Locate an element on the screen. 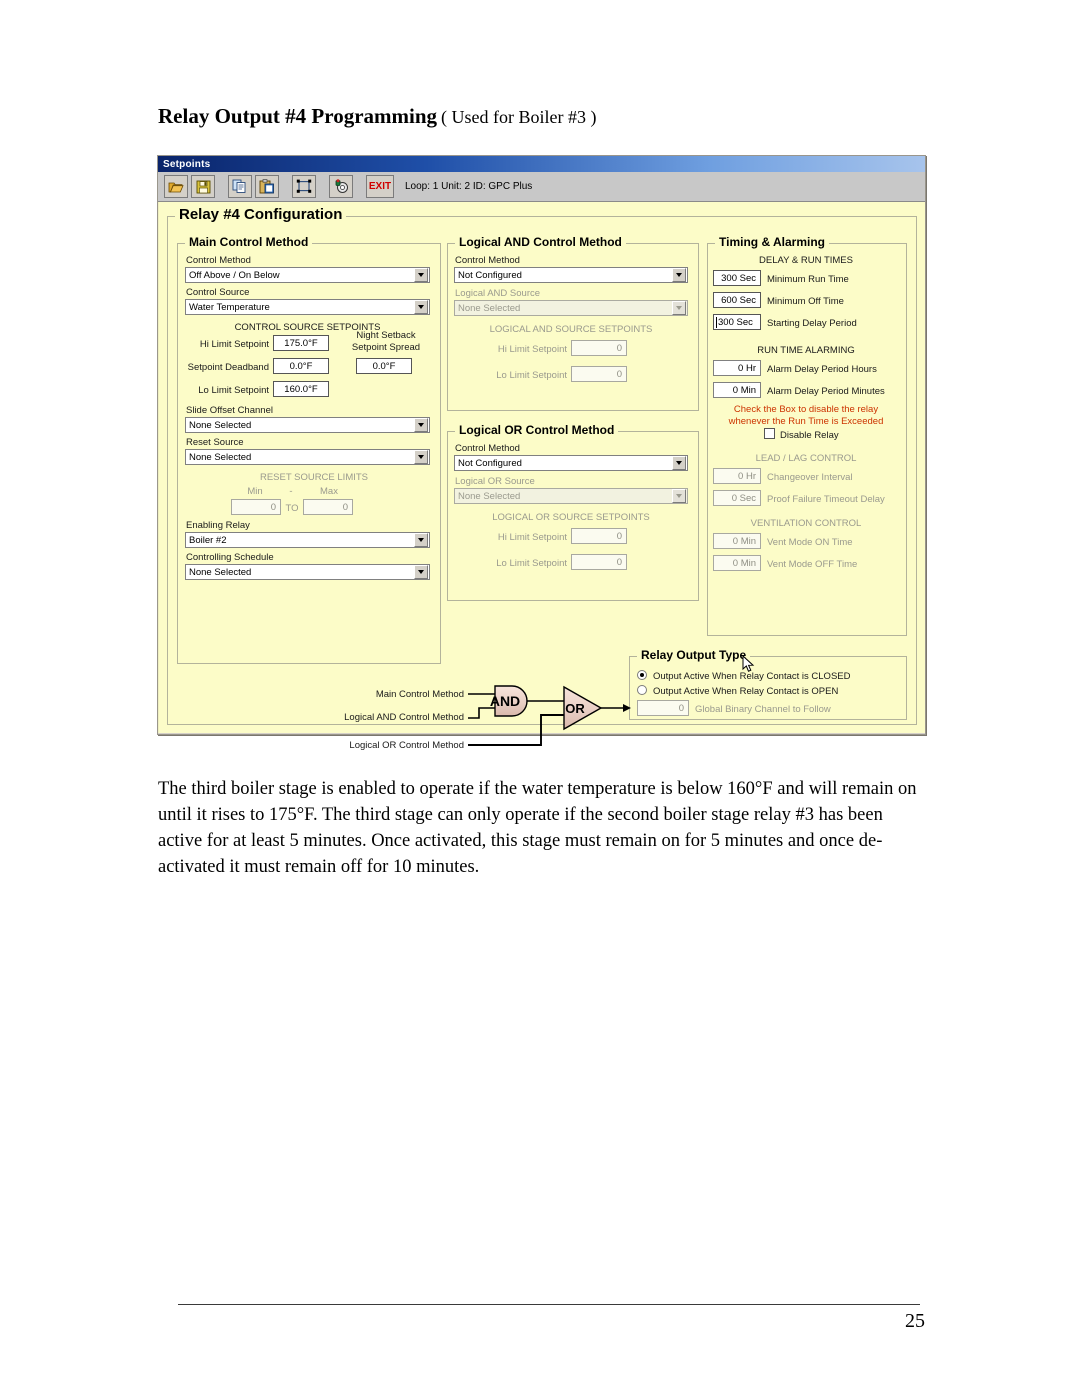 The image size is (1080, 1397). starting-delay-period-field: 300 Sec is located at coordinates (737, 322).